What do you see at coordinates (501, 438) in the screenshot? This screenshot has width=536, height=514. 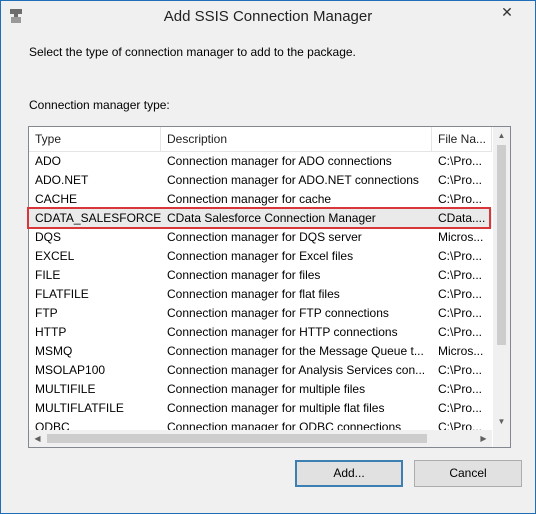 I see `scrollbar-corner` at bounding box center [501, 438].